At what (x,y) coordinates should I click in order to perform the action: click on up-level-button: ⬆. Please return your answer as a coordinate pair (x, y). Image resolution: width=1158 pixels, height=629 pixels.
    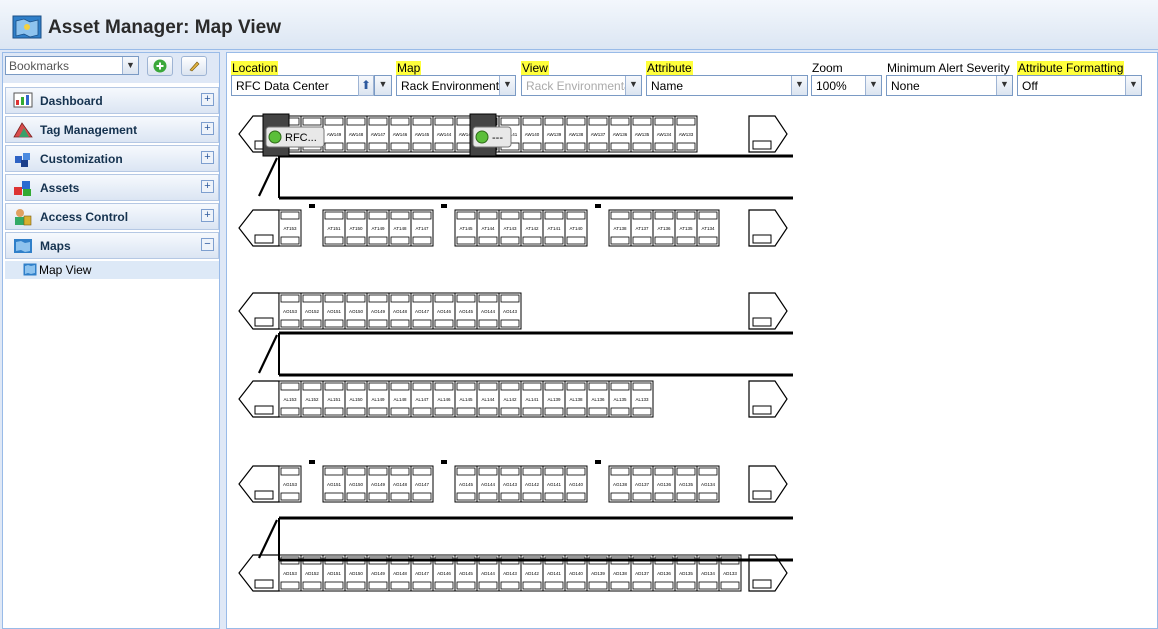
    Looking at the image, I should click on (366, 85).